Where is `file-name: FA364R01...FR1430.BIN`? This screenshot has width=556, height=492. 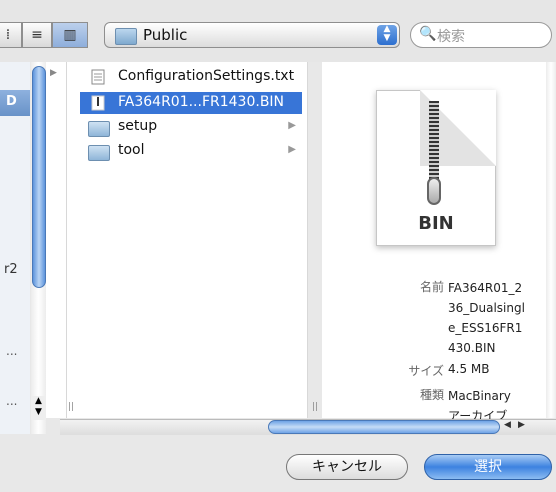
file-name: FA364R01...FR1430.BIN is located at coordinates (201, 102).